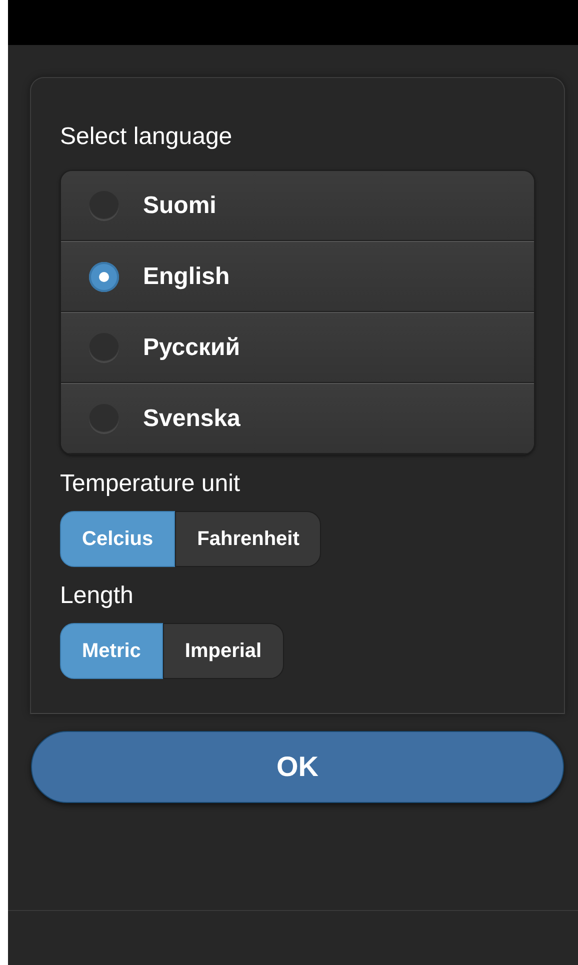 Image resolution: width=578 pixels, height=965 pixels. I want to click on option-label: Svenska, so click(191, 419).